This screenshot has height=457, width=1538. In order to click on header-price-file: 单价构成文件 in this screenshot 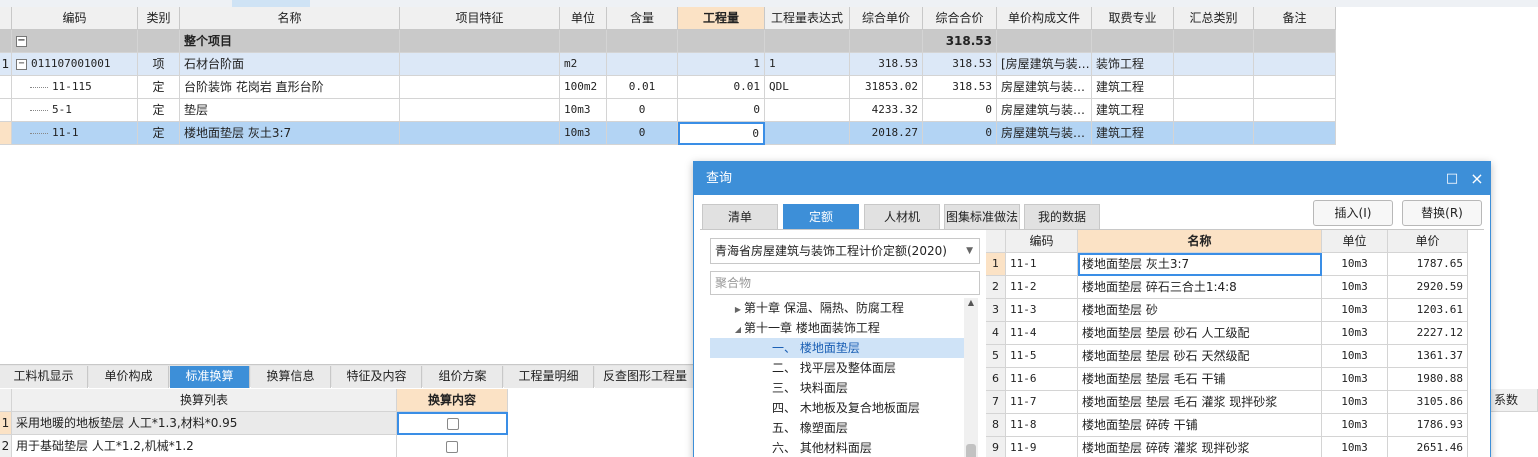, I will do `click(1044, 18)`.